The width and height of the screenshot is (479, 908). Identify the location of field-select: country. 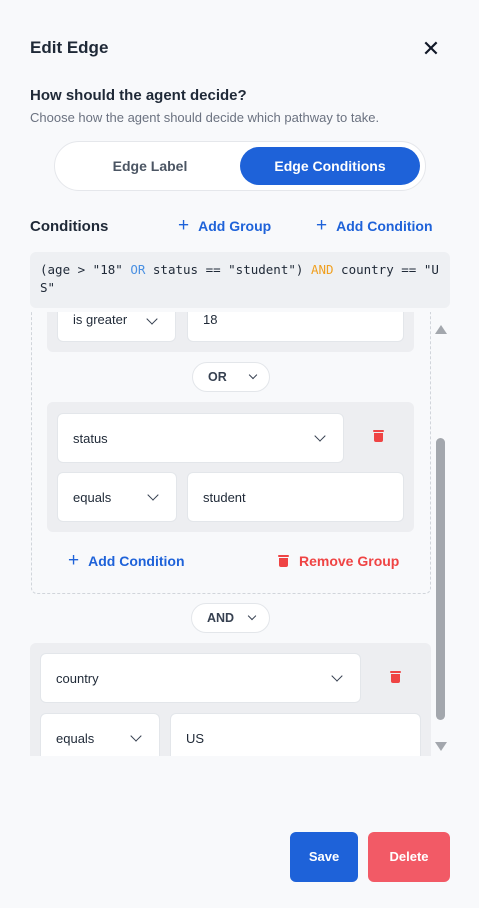
(200, 678).